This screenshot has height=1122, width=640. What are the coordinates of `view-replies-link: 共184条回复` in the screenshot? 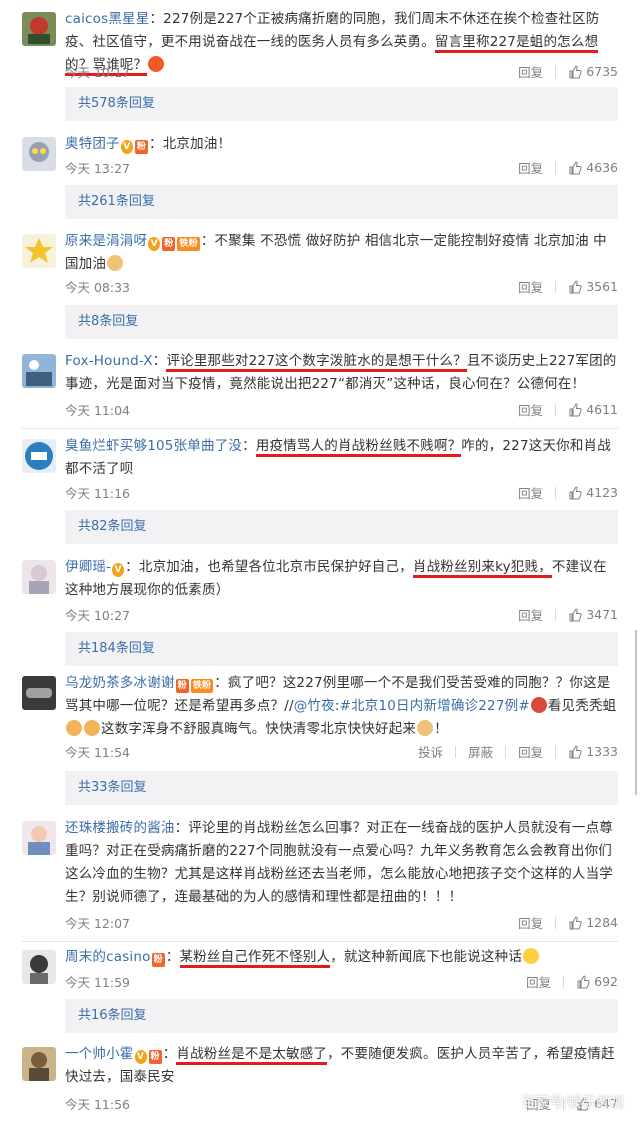 It's located at (341, 649).